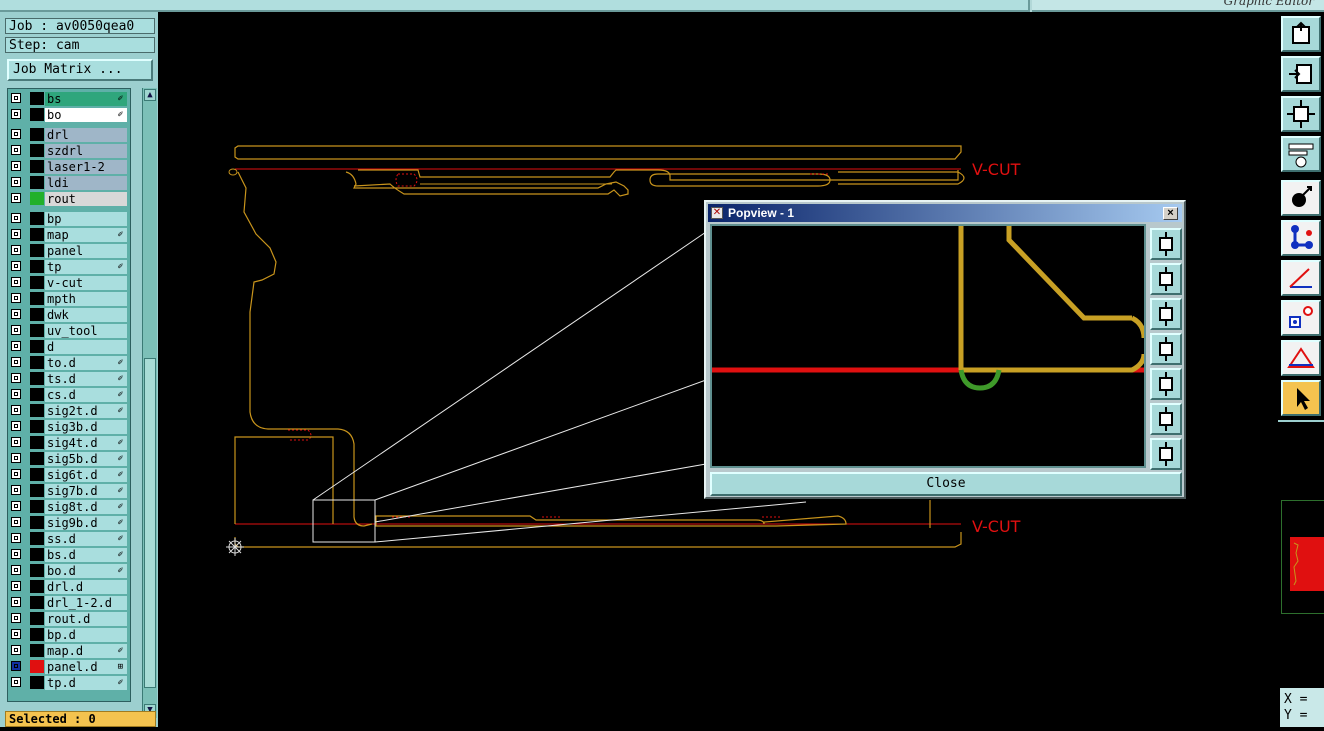 This screenshot has height=731, width=1324. What do you see at coordinates (86, 667) in the screenshot?
I see `layer-name: panel.d ⊞` at bounding box center [86, 667].